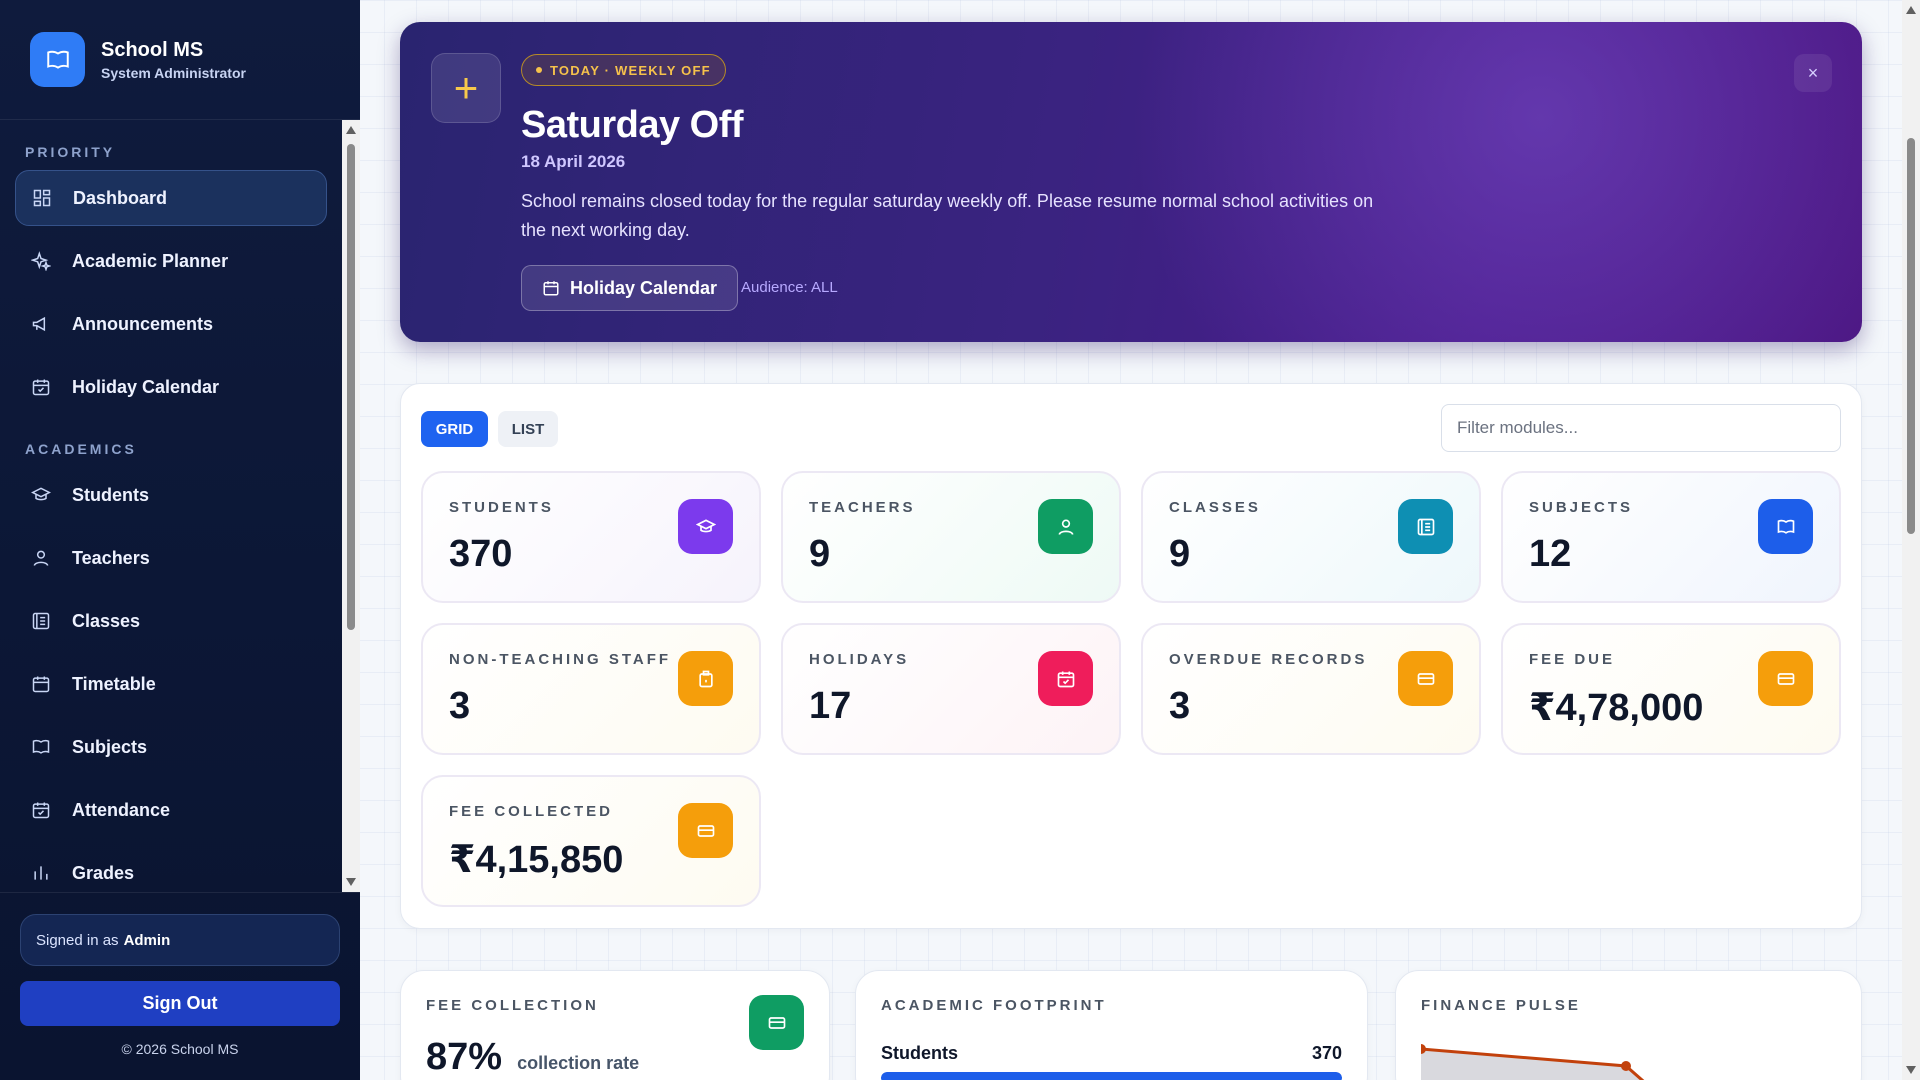 Image resolution: width=1920 pixels, height=1080 pixels. What do you see at coordinates (859, 659) in the screenshot?
I see `stat-label: HOLIDAYS` at bounding box center [859, 659].